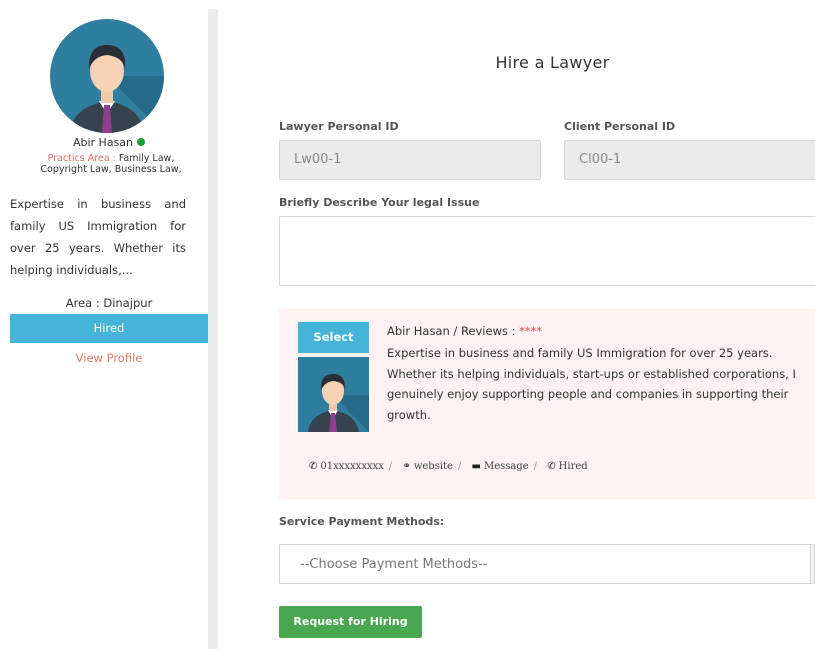 This screenshot has height=649, width=815. I want to click on lawyer-id-input: Lw00-1, so click(410, 160).